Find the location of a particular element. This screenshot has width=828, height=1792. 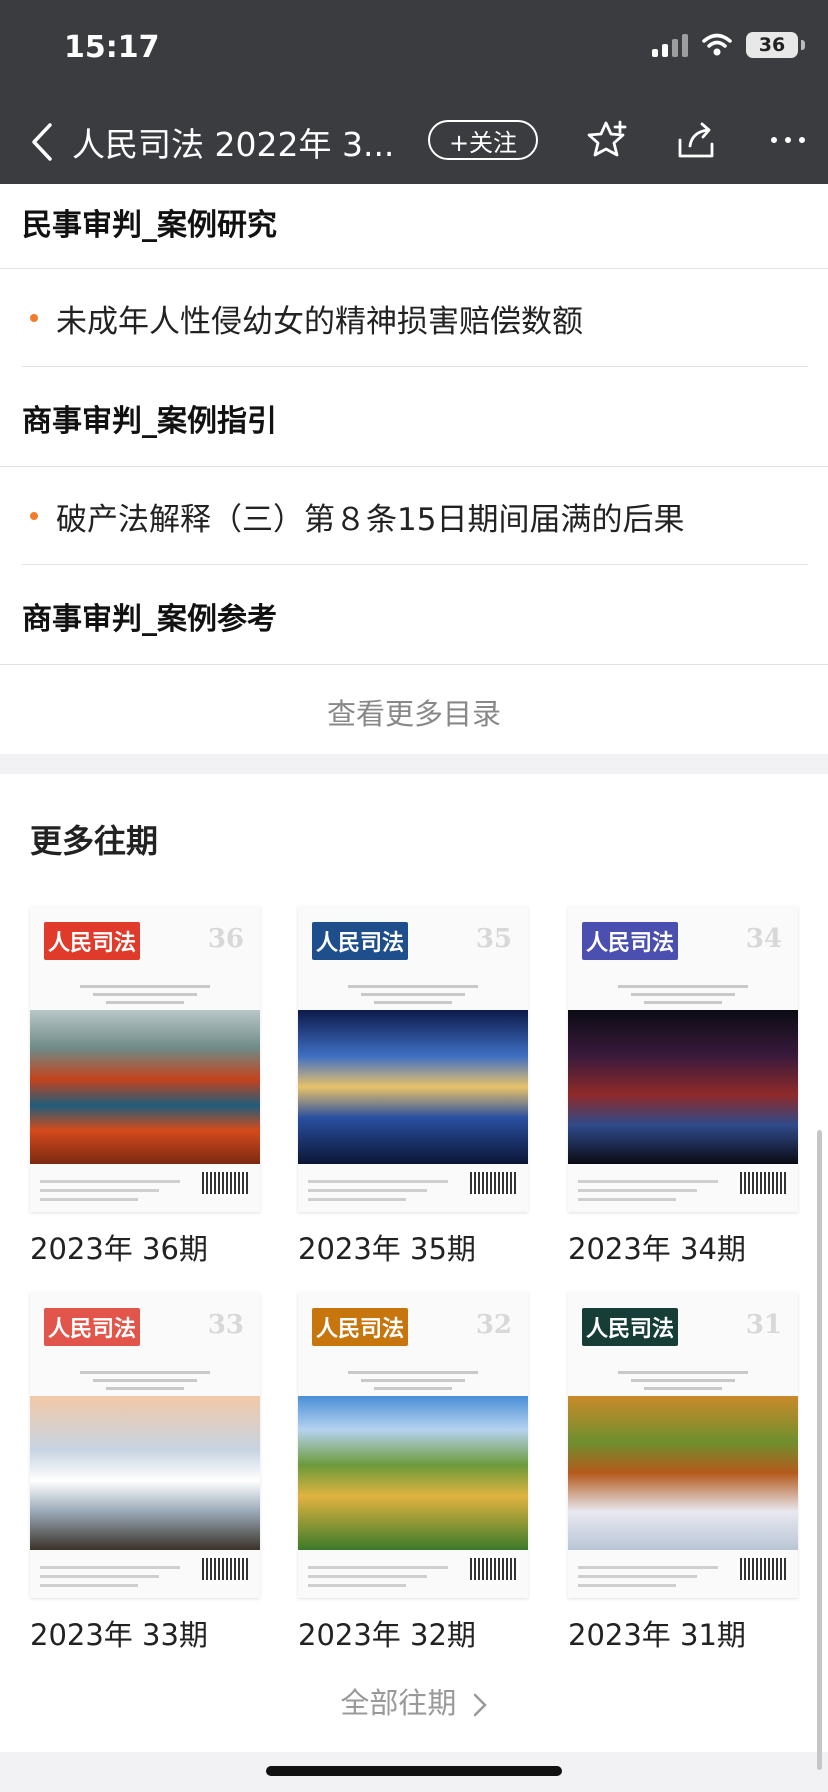

scrollbar is located at coordinates (819, 1450).